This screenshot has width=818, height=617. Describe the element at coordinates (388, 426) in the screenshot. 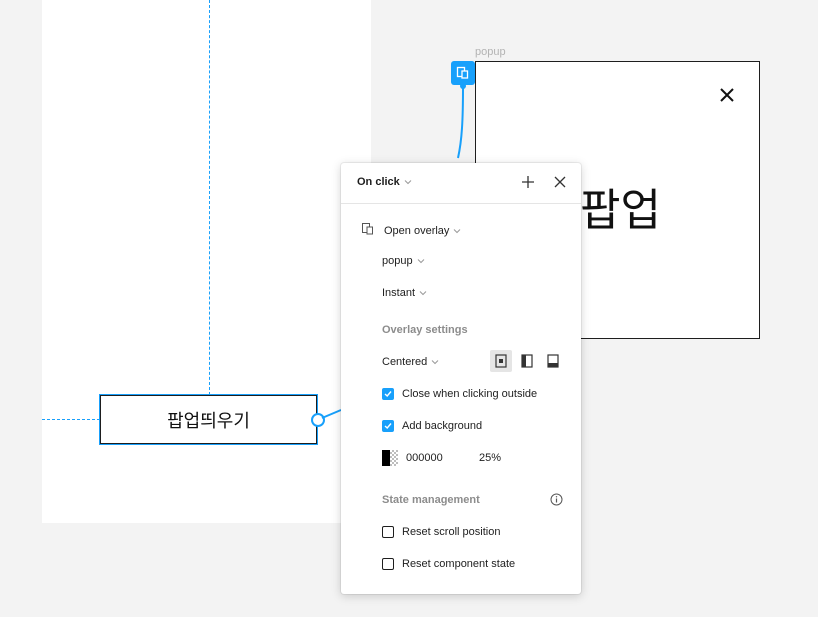

I see `add-background-checkbox` at that location.